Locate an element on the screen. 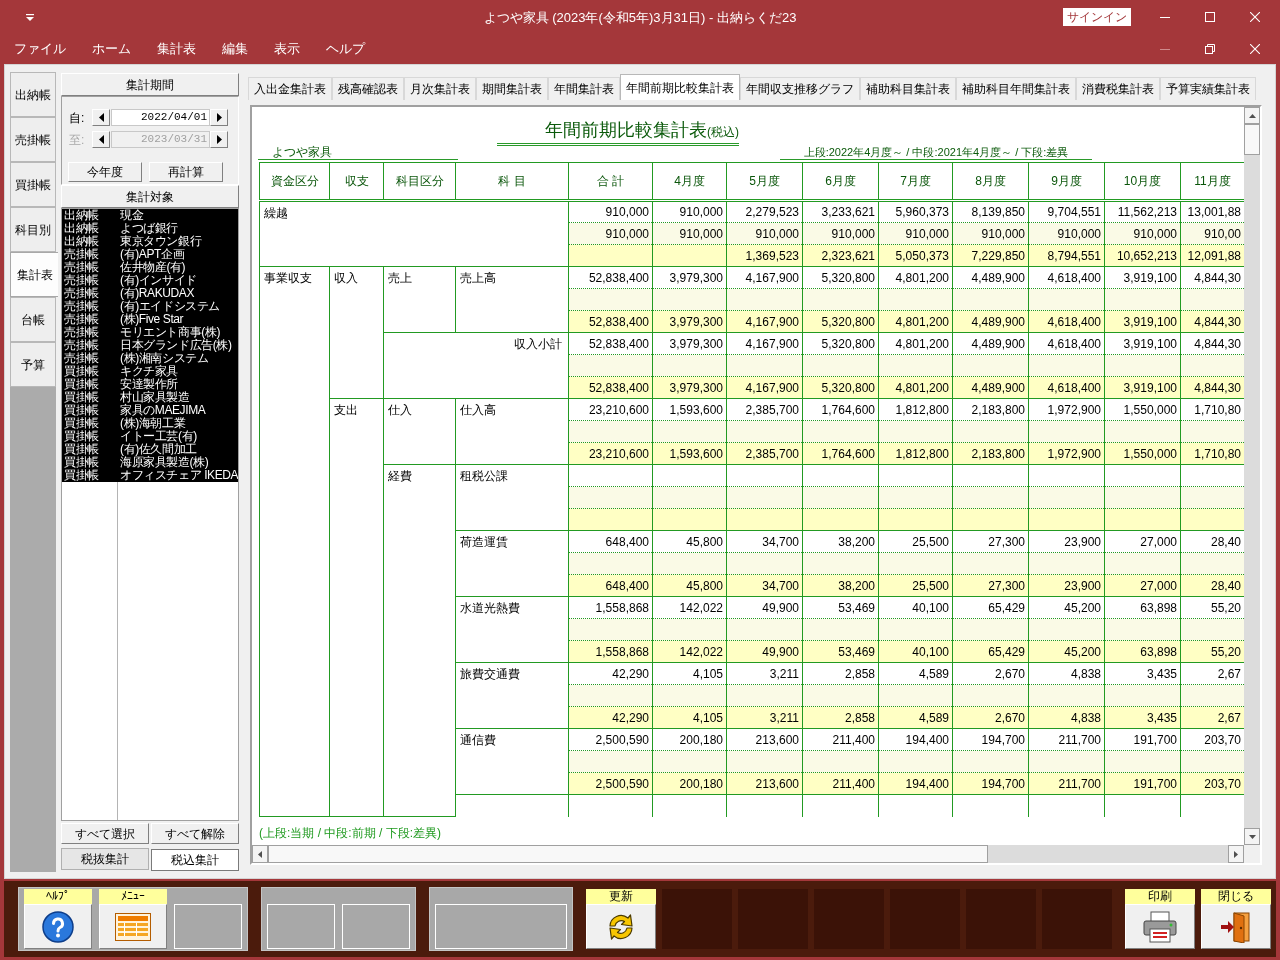 The height and width of the screenshot is (960, 1280). target-list-item: 買掛帳 オフィスチェア IKEDA is located at coordinates (150, 475).